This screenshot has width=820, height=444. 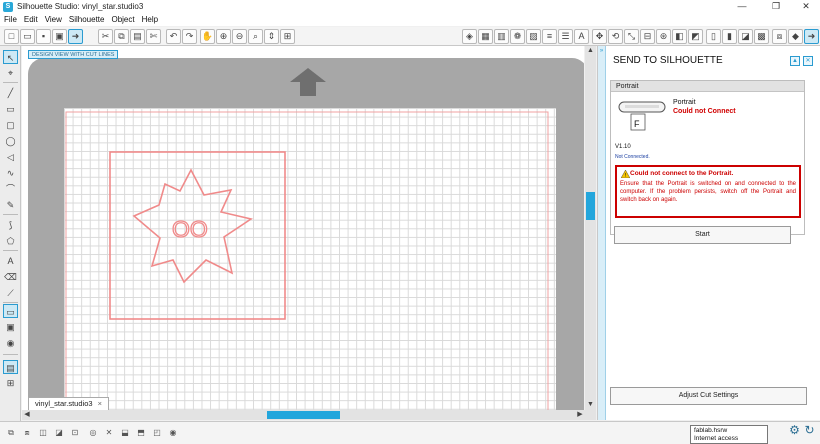 I want to click on paste-icon: ▤, so click(x=137, y=36).